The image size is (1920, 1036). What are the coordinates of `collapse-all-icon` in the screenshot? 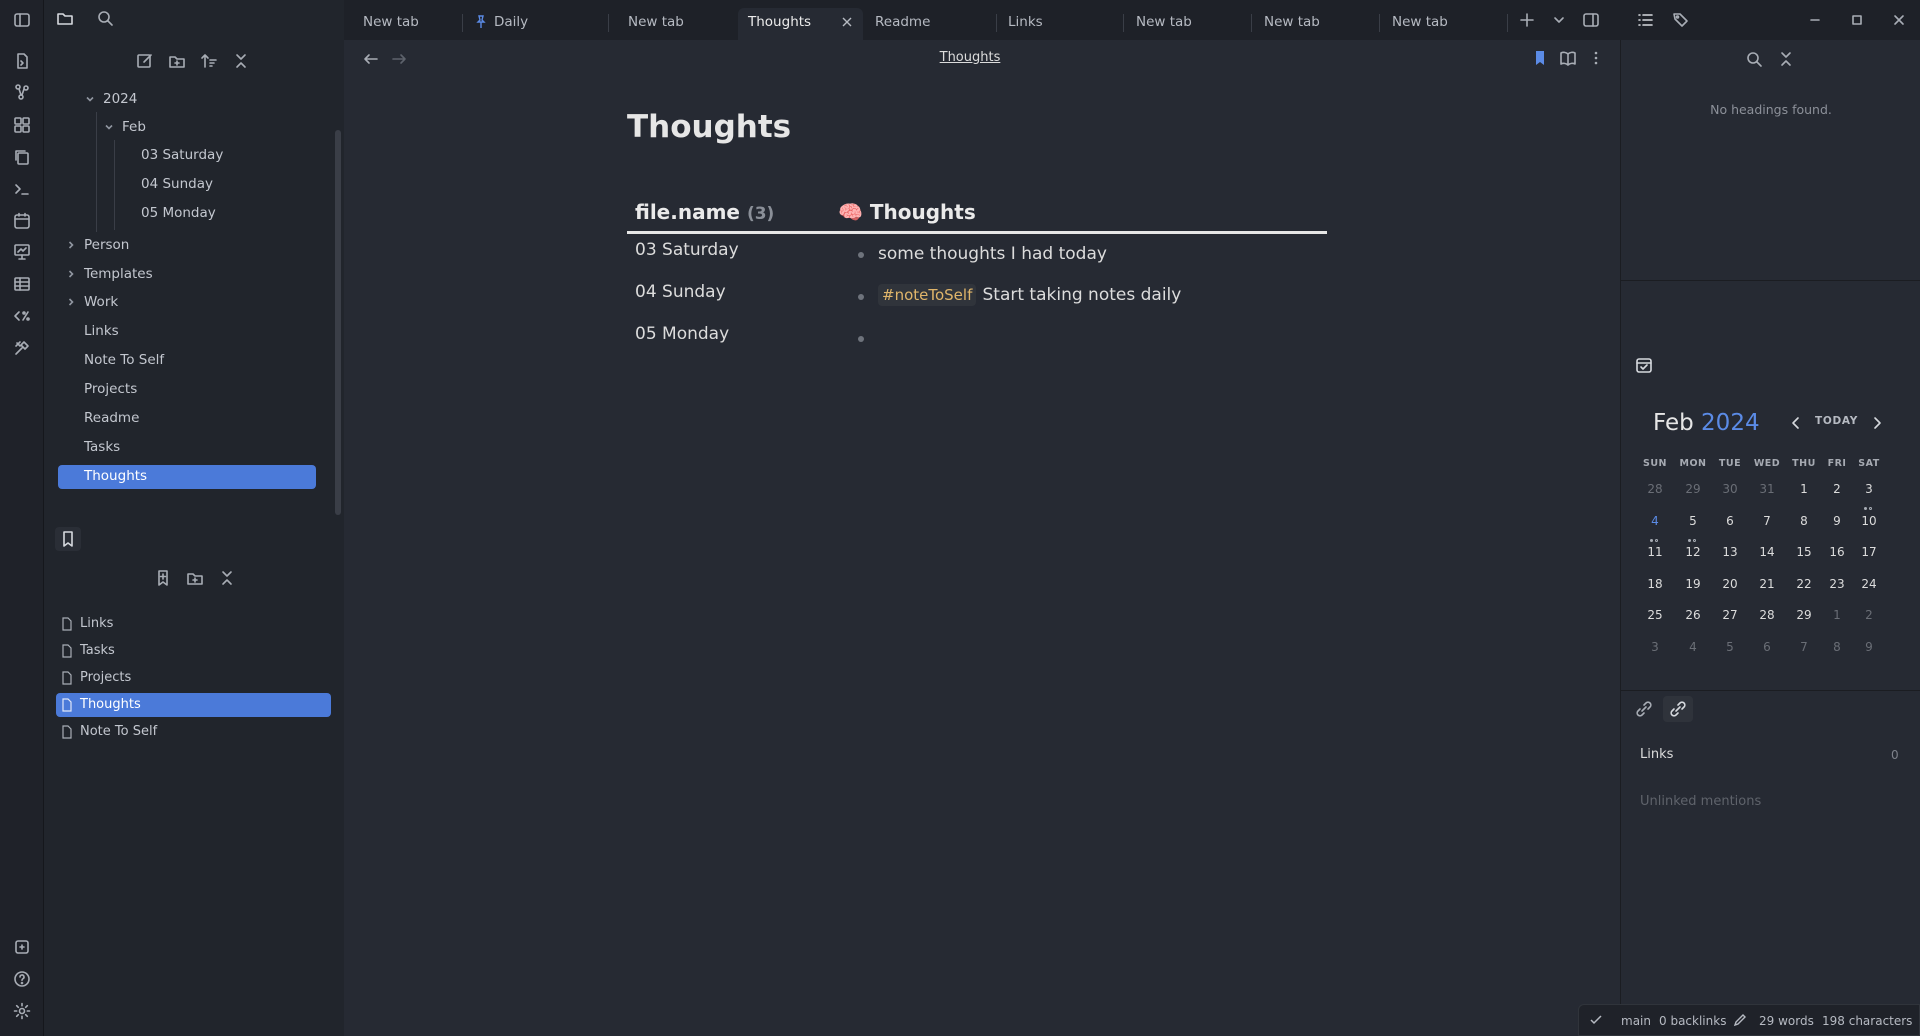 It's located at (241, 61).